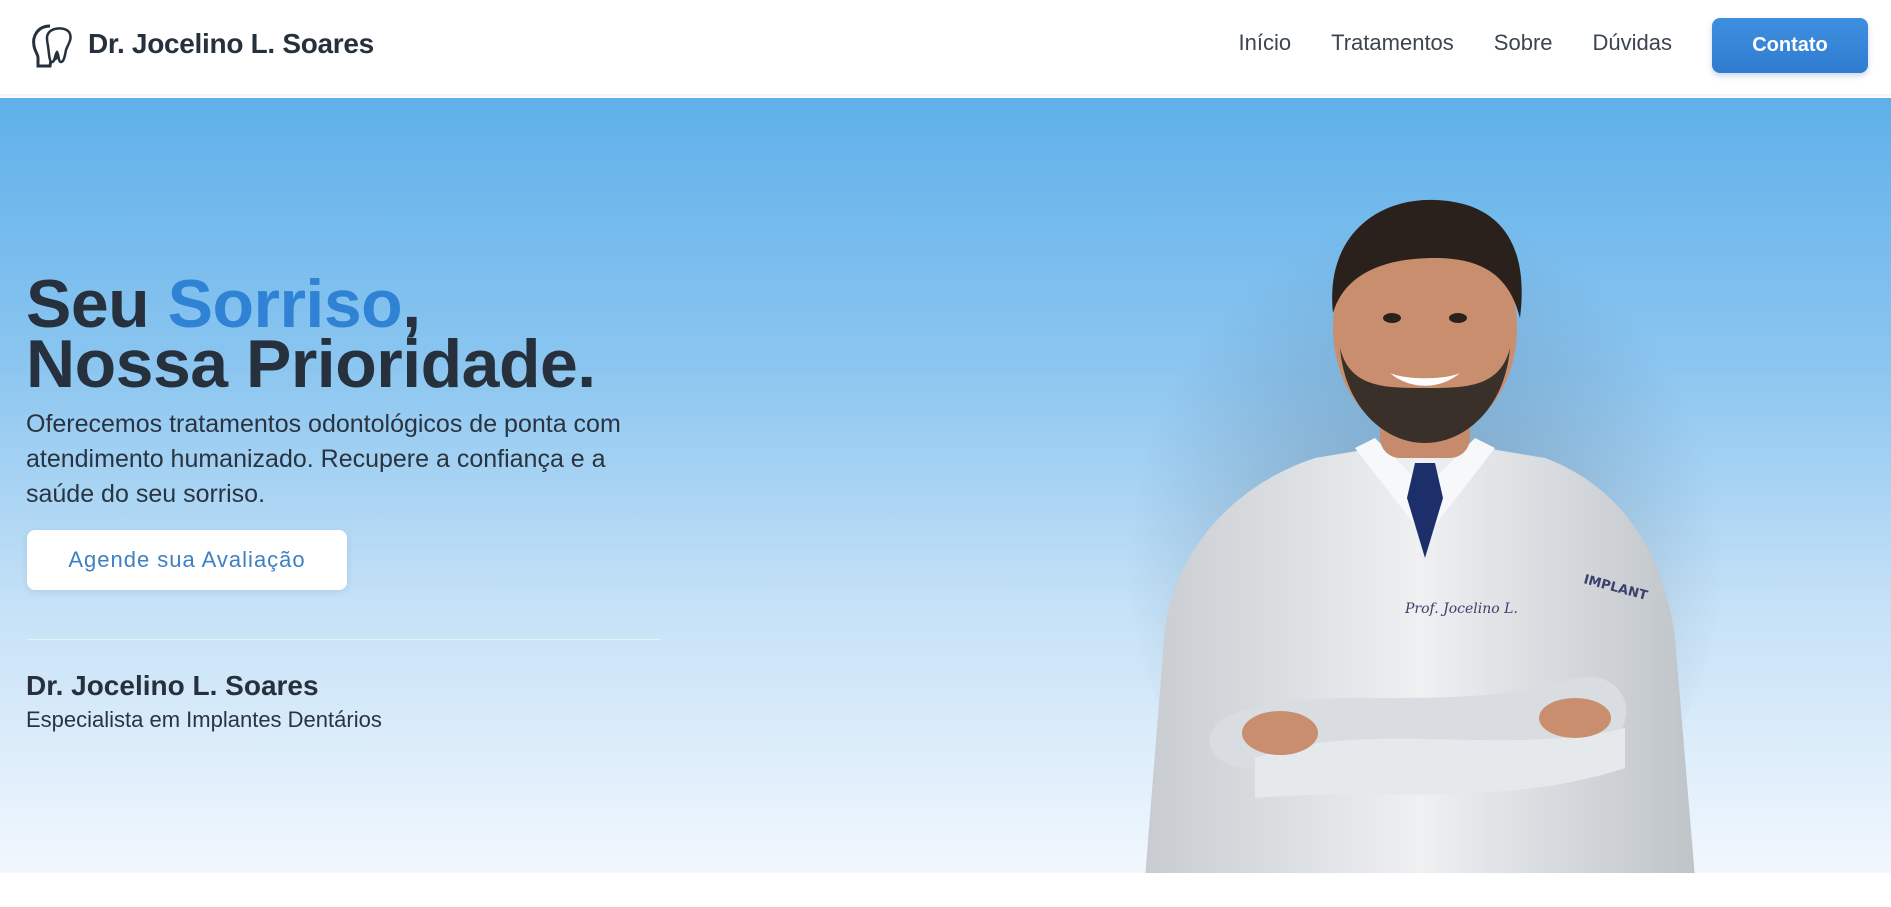 The width and height of the screenshot is (1891, 907). Describe the element at coordinates (1461, 609) in the screenshot. I see `photo-embroidery-name: Prof. Jocelino L.` at that location.